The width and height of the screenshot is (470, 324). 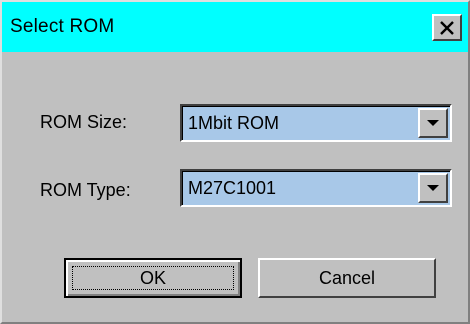 I want to click on cancel-button: Cancel, so click(x=347, y=278).